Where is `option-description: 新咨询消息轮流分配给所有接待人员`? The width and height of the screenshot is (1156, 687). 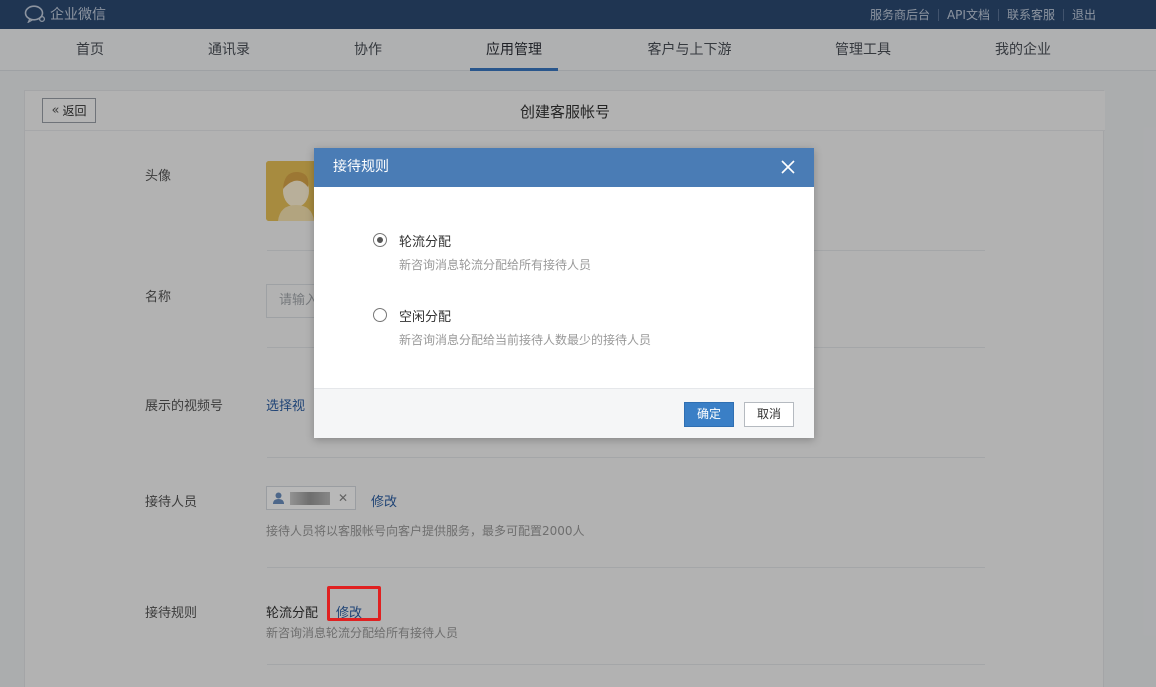
option-description: 新咨询消息轮流分配给所有接待人员 is located at coordinates (495, 265).